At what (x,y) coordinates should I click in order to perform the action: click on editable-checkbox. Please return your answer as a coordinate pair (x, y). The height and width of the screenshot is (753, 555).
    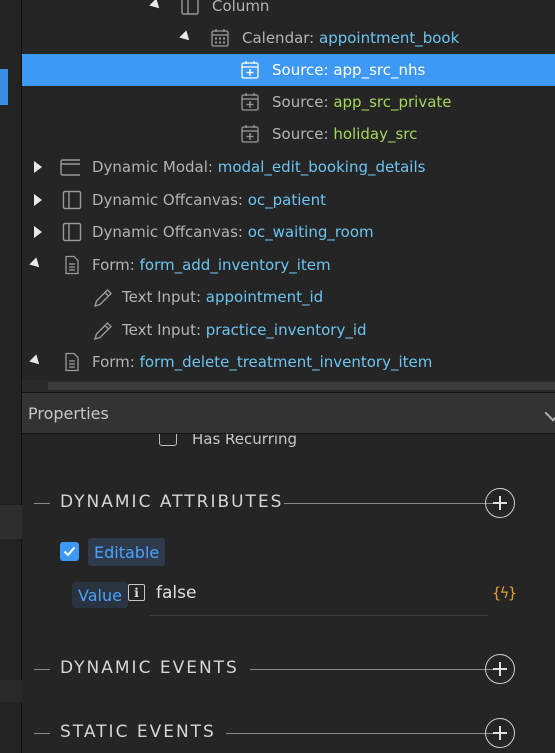
    Looking at the image, I should click on (69, 551).